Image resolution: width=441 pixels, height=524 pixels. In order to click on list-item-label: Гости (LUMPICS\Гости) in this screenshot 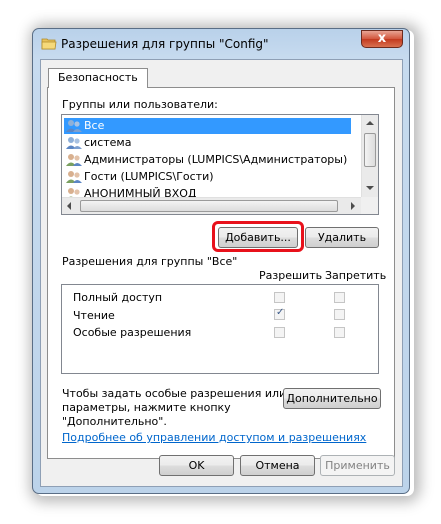, I will do `click(149, 176)`.